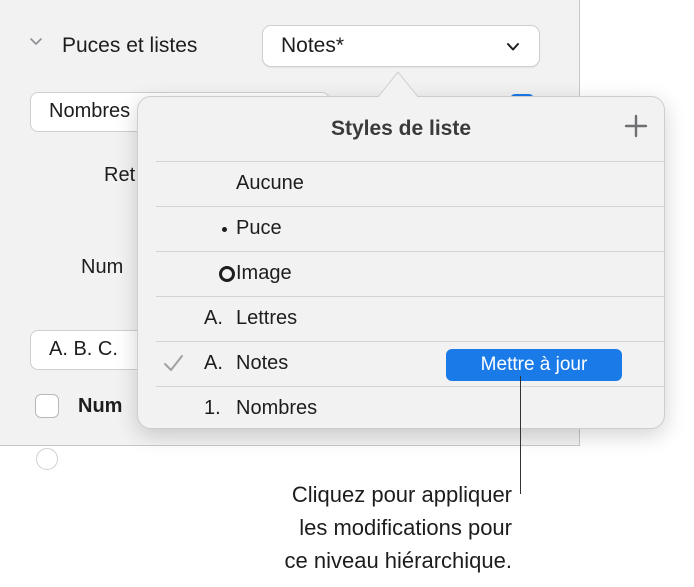 This screenshot has width=694, height=587. What do you see at coordinates (410, 318) in the screenshot?
I see `list-style-item-lettres: A. Lettres` at bounding box center [410, 318].